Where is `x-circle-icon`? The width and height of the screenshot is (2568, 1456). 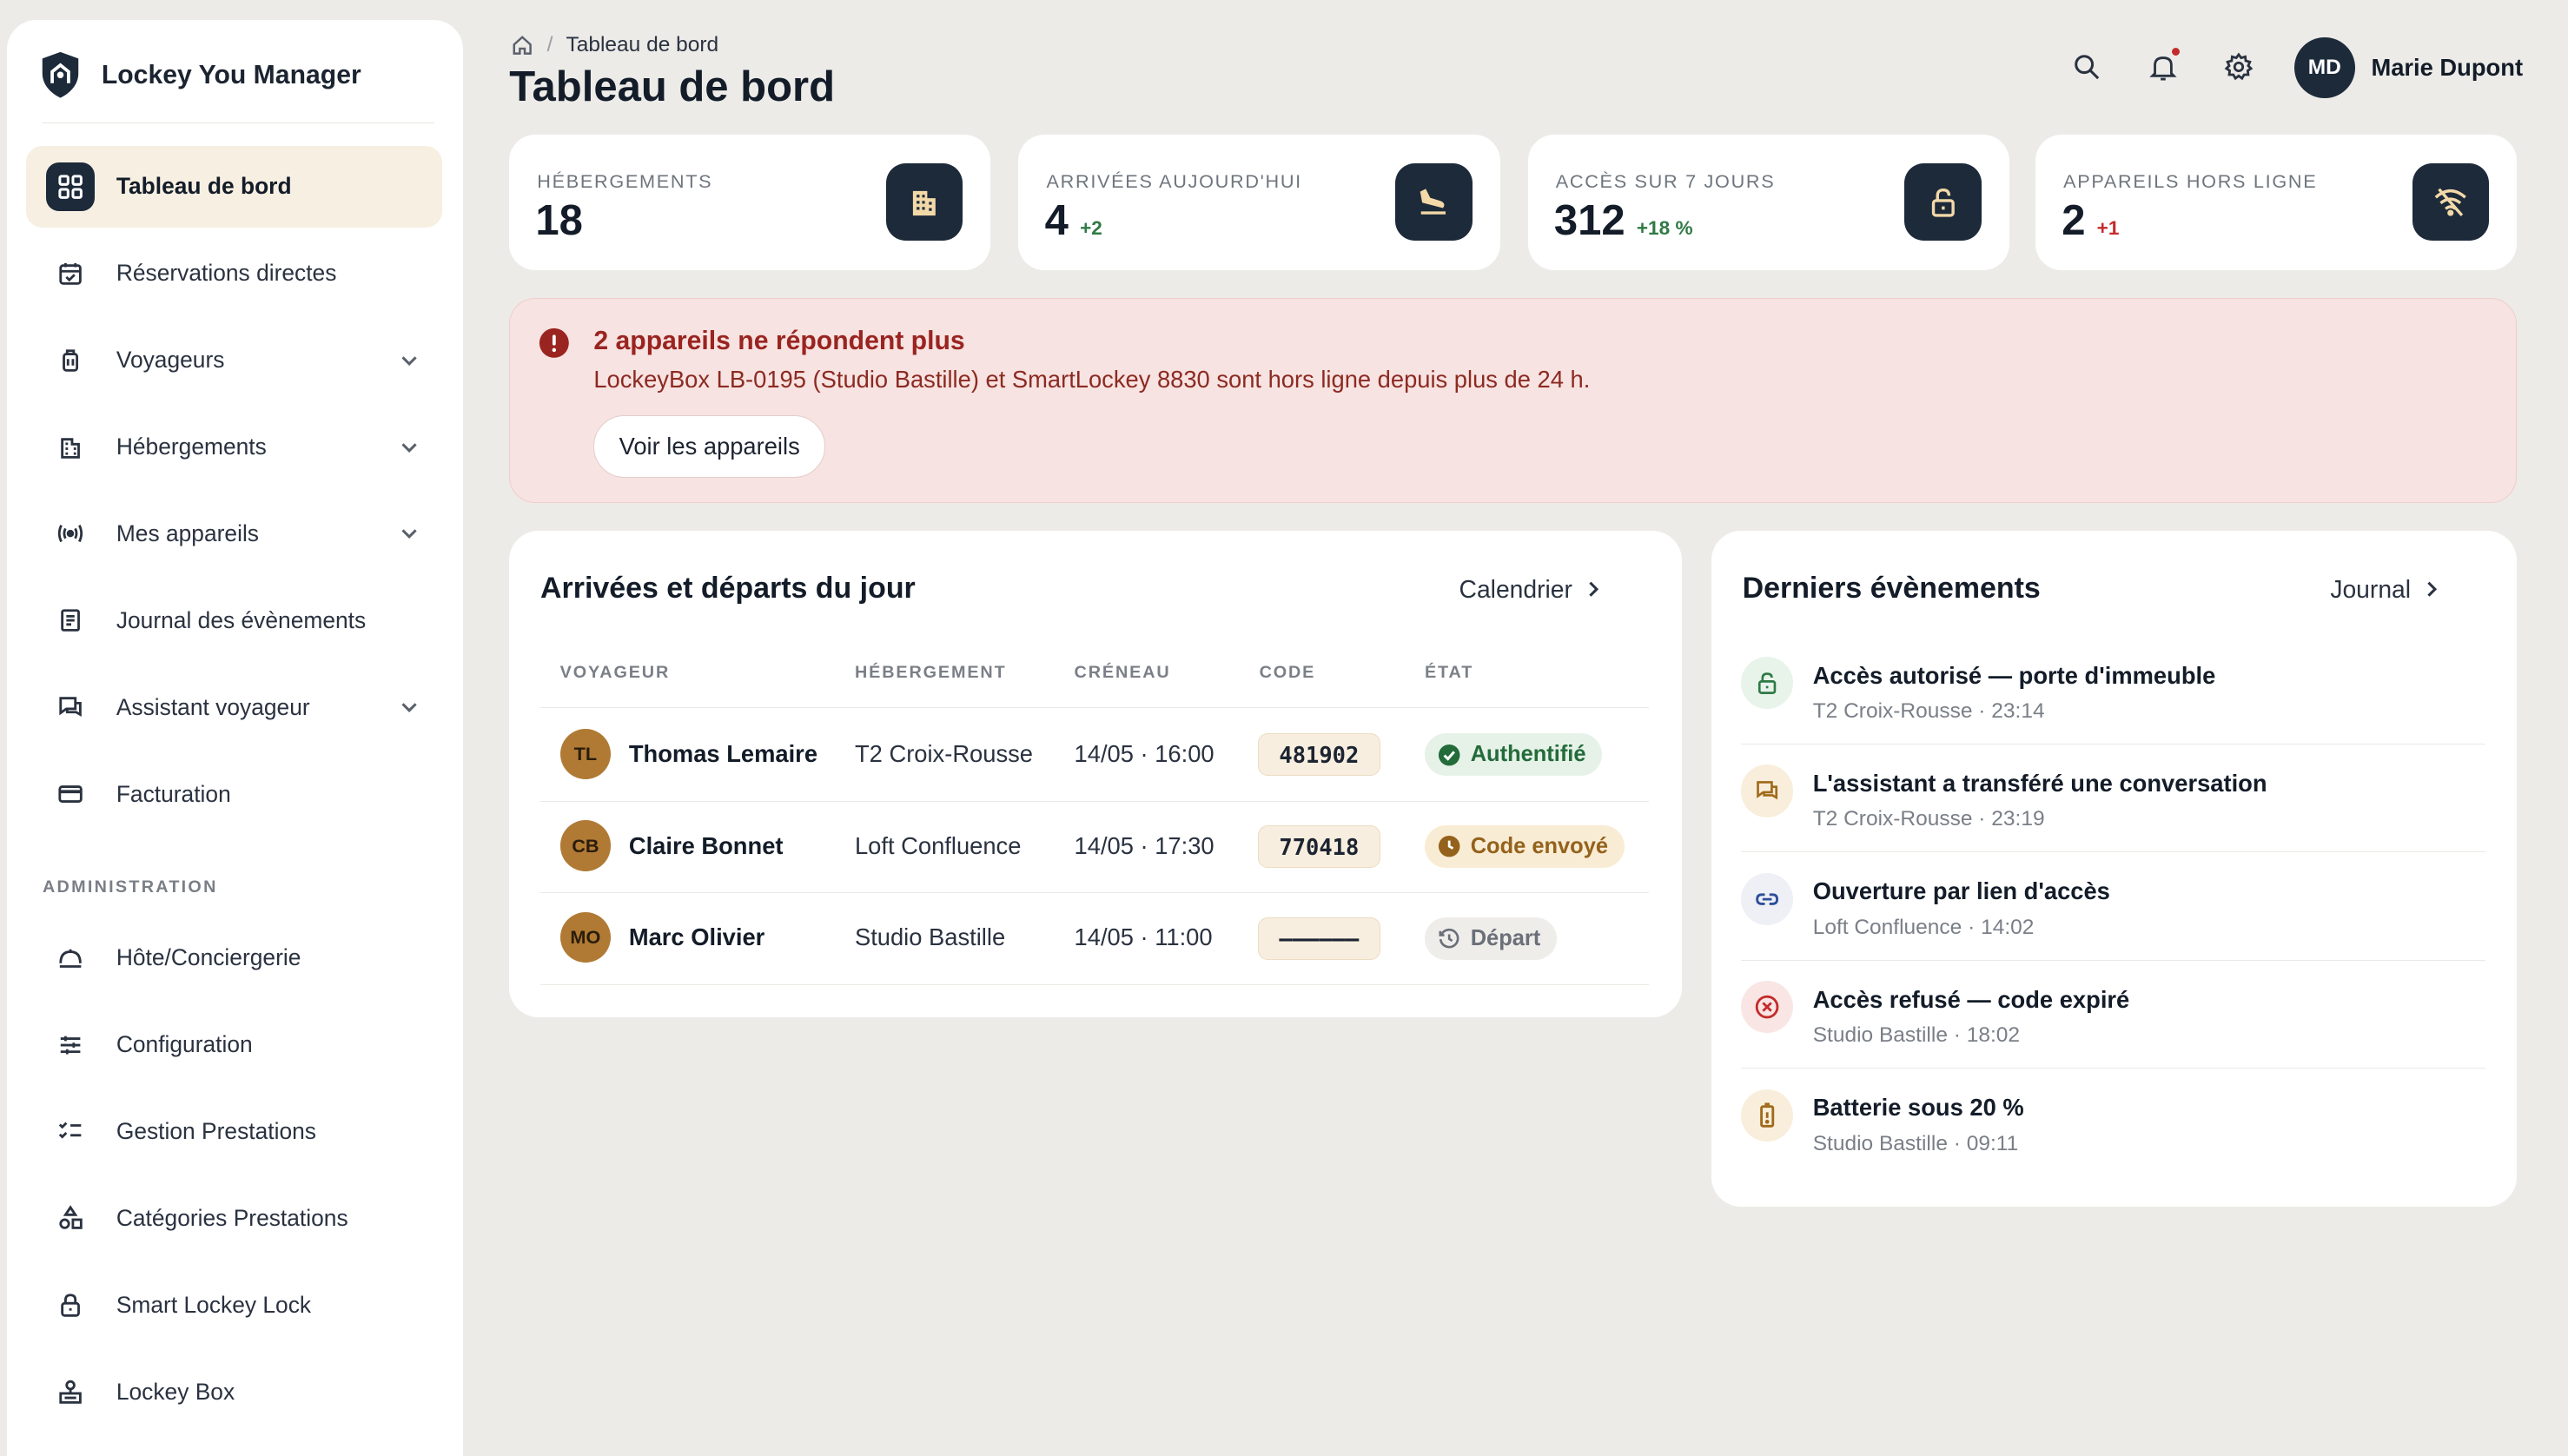 x-circle-icon is located at coordinates (1767, 1007).